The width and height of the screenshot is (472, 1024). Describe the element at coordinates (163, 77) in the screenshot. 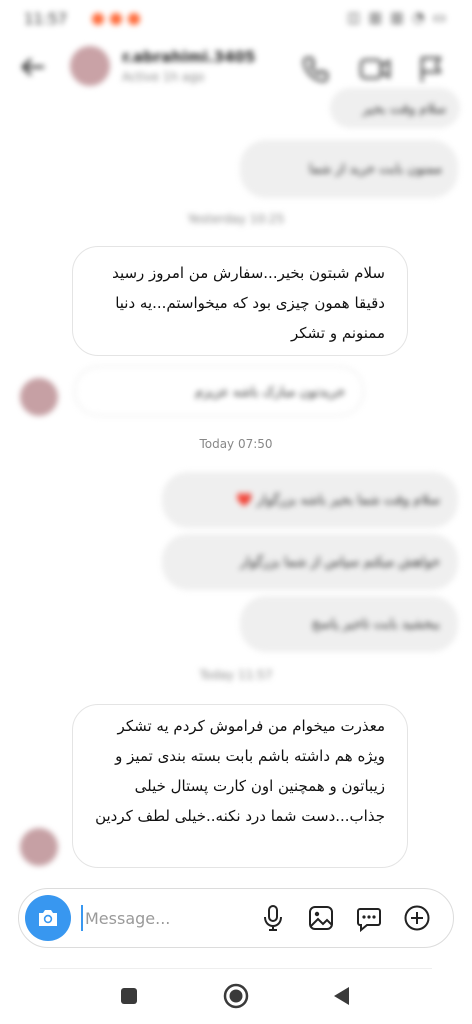

I see `contact-status: Active 1h ago` at that location.